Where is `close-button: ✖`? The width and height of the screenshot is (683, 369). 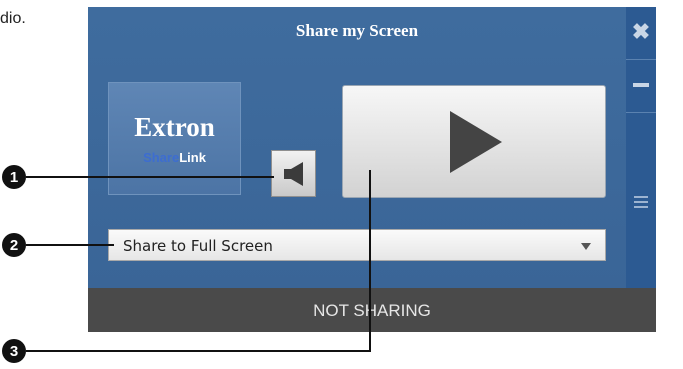 close-button: ✖ is located at coordinates (641, 32).